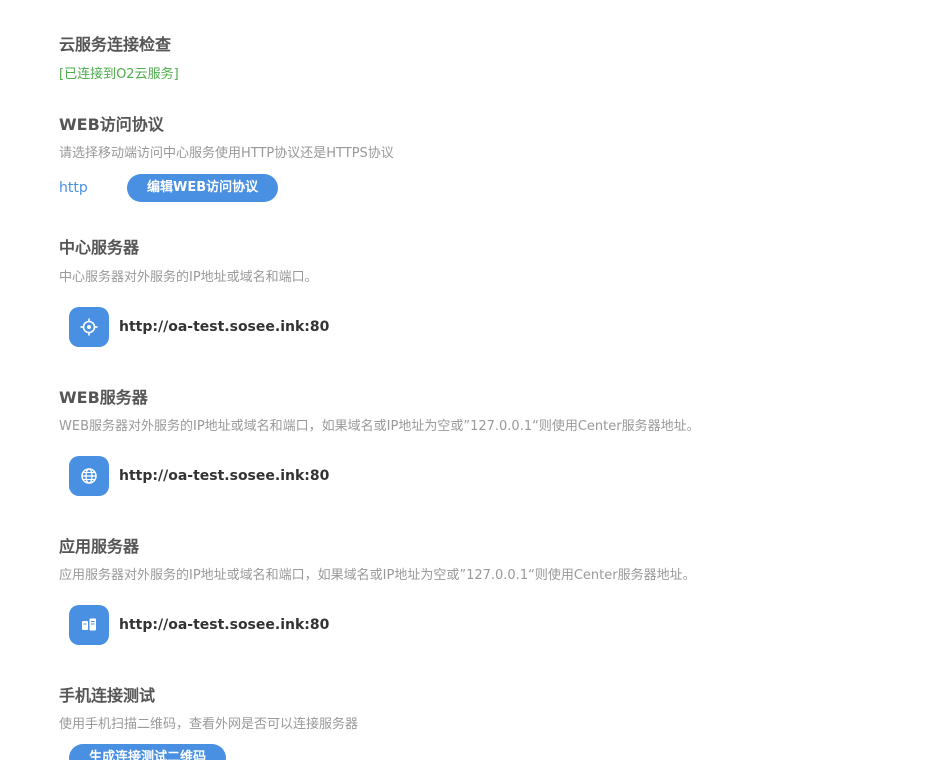  What do you see at coordinates (226, 153) in the screenshot?
I see `web-protocol-description: 请选择移动端访问中心服务使用HTTP协议还是HTTPS协议` at bounding box center [226, 153].